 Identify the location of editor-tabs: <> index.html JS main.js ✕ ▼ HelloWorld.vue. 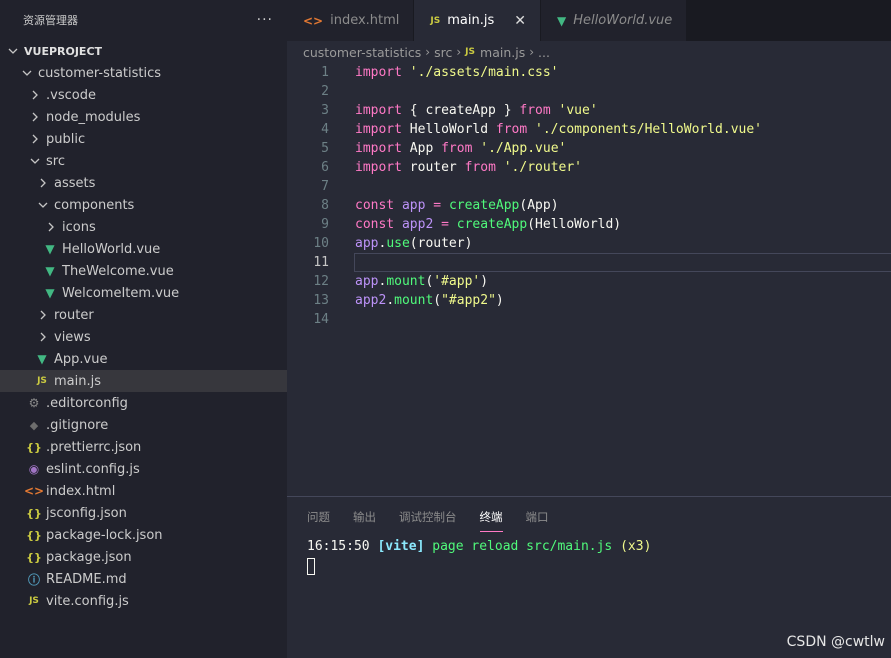
(589, 20).